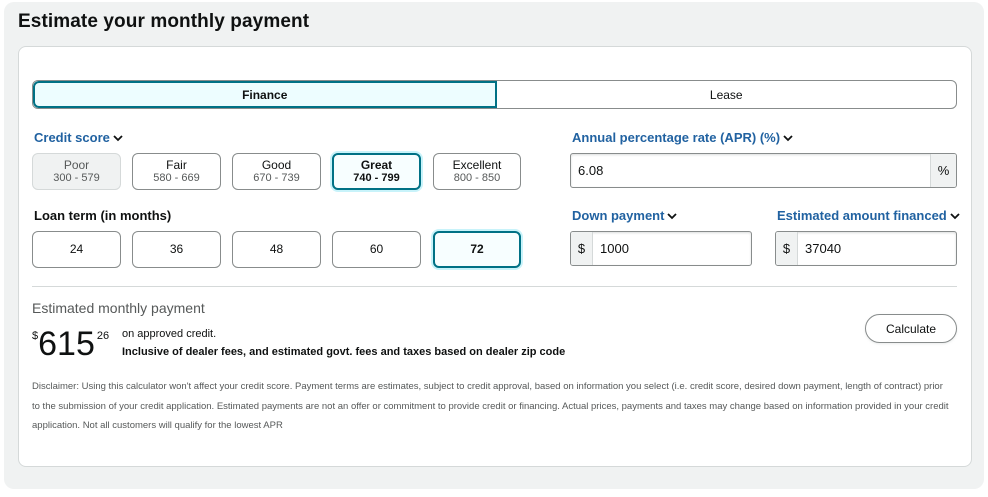  I want to click on credit-option-range: 670 - 739, so click(276, 177).